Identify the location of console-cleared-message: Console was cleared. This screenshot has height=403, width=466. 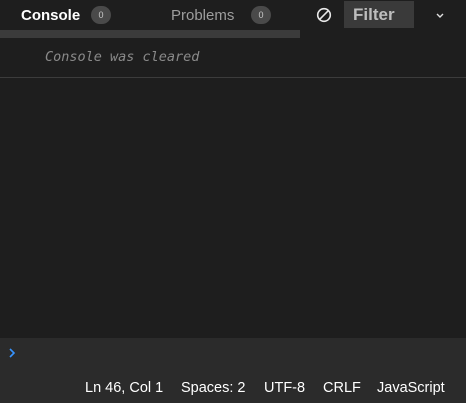
(122, 57).